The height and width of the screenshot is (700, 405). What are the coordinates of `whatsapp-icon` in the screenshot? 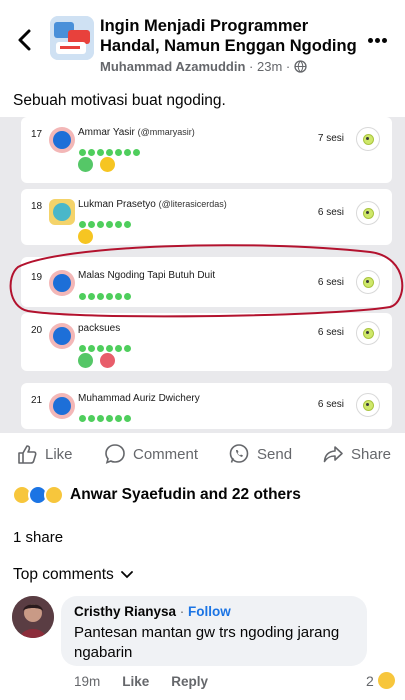 It's located at (239, 453).